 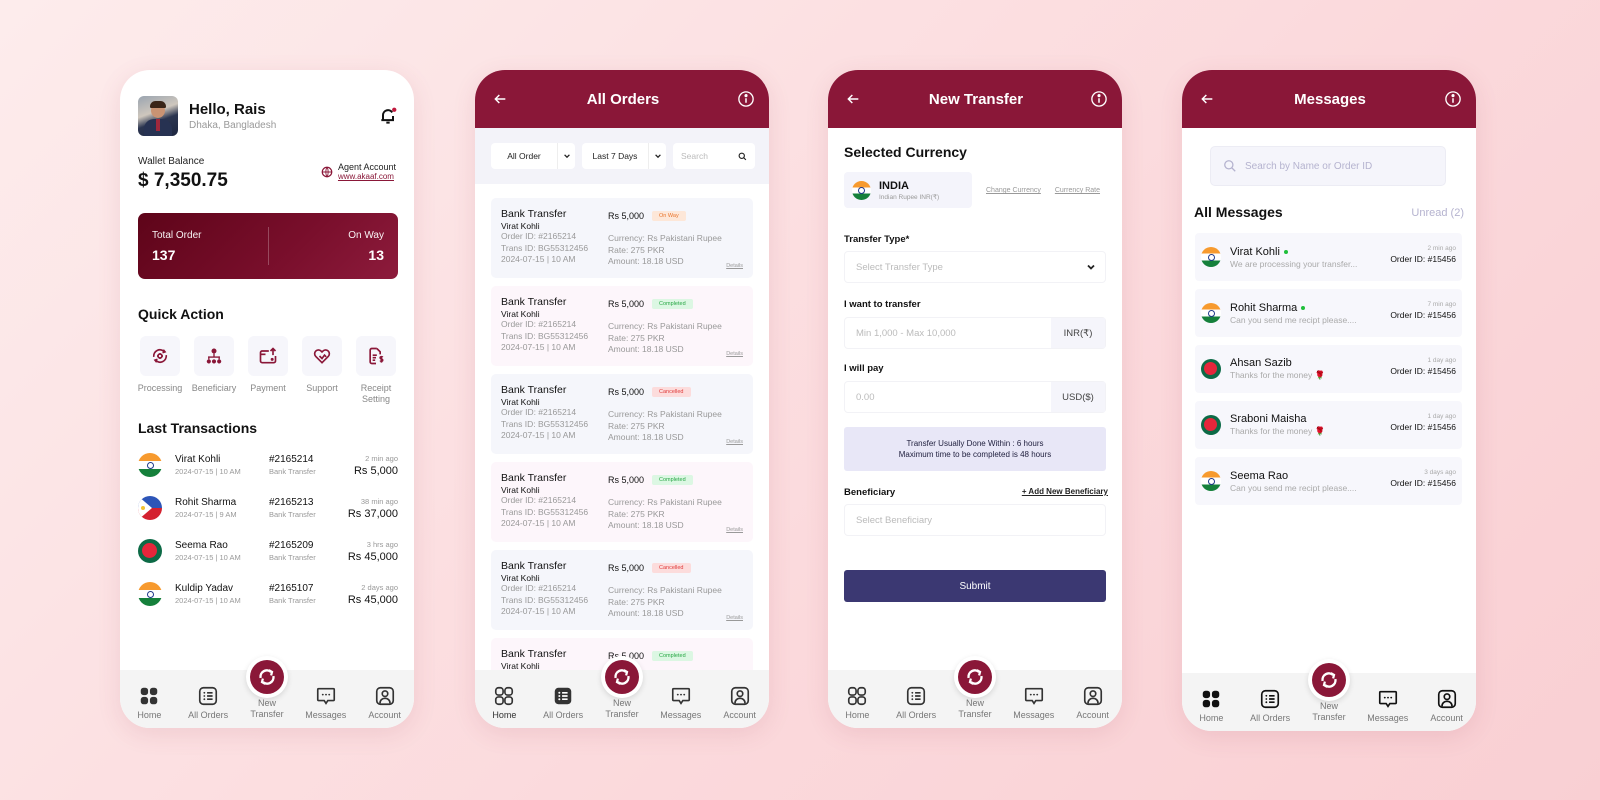 What do you see at coordinates (376, 255) in the screenshot?
I see `on-way-value: 13` at bounding box center [376, 255].